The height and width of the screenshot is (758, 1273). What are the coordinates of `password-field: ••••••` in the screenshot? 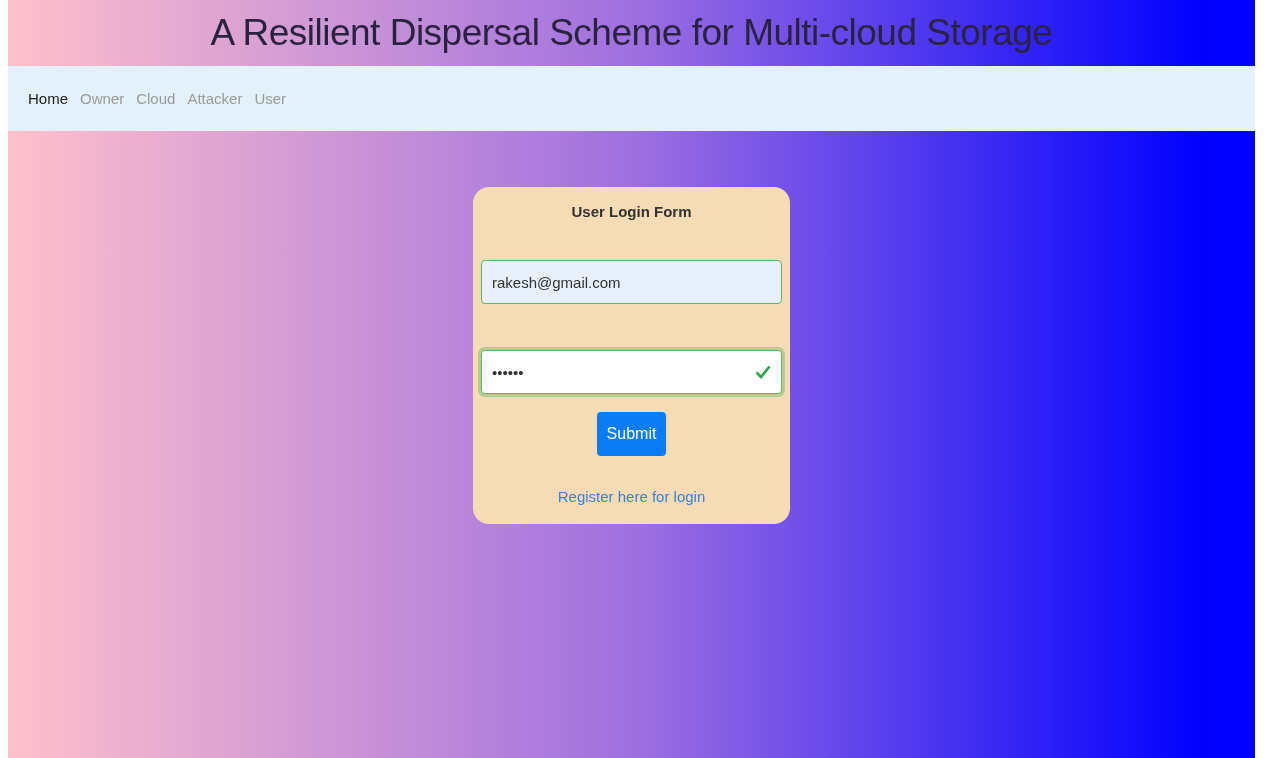 It's located at (631, 372).